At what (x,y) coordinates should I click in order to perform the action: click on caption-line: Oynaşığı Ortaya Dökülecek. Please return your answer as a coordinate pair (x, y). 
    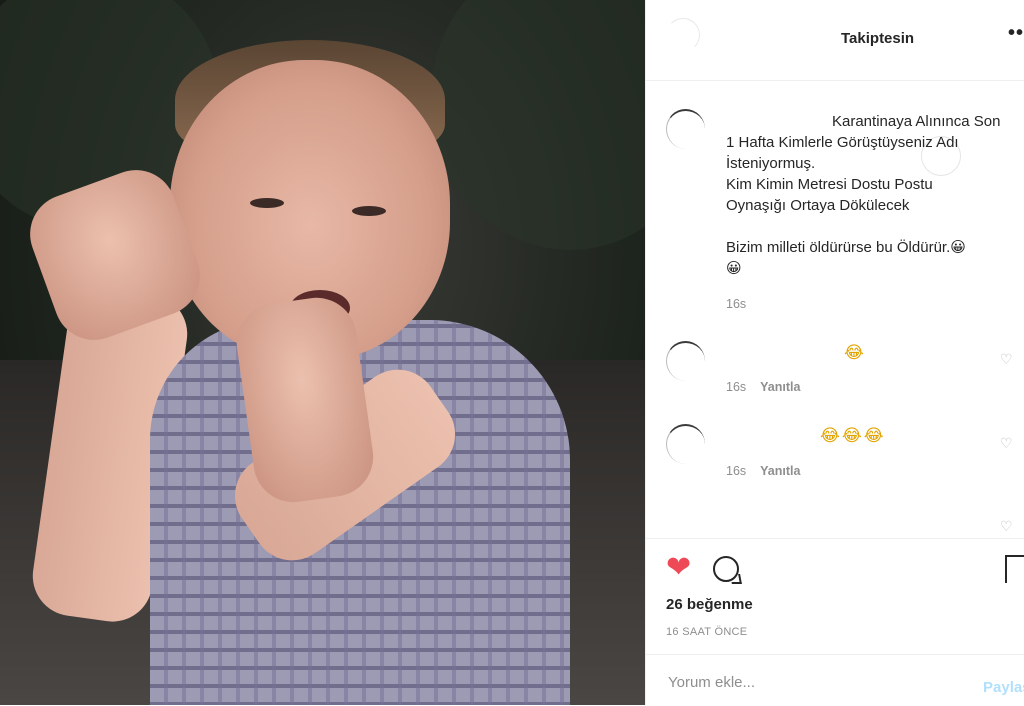
    Looking at the image, I should click on (818, 205).